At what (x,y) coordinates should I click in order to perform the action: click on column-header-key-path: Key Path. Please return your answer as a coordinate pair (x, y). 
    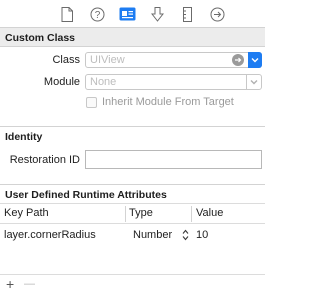
    Looking at the image, I should click on (26, 213).